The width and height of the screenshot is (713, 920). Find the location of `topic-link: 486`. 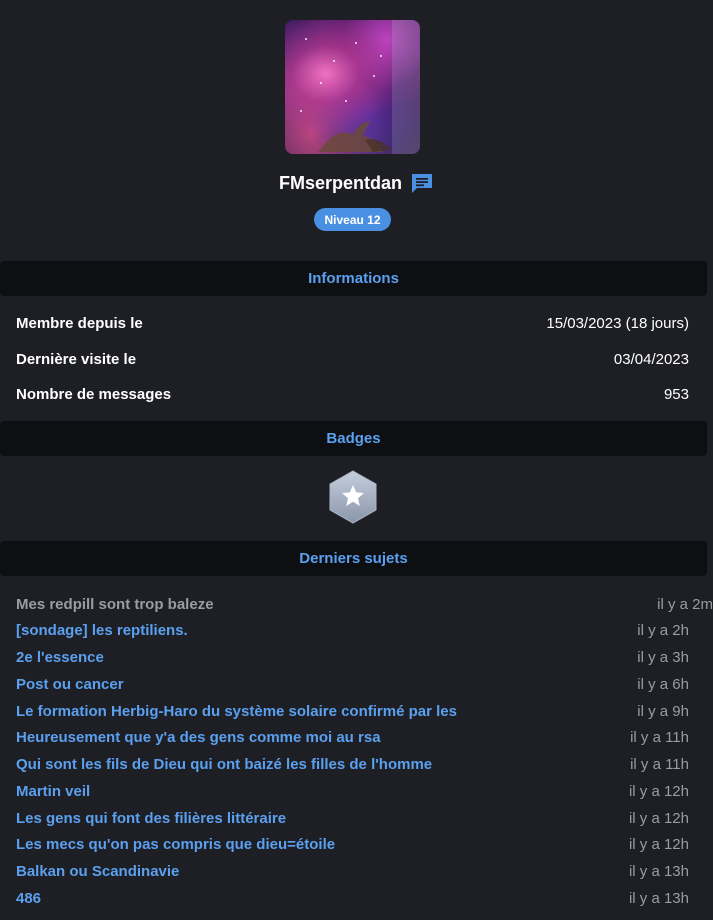

topic-link: 486 is located at coordinates (28, 898).